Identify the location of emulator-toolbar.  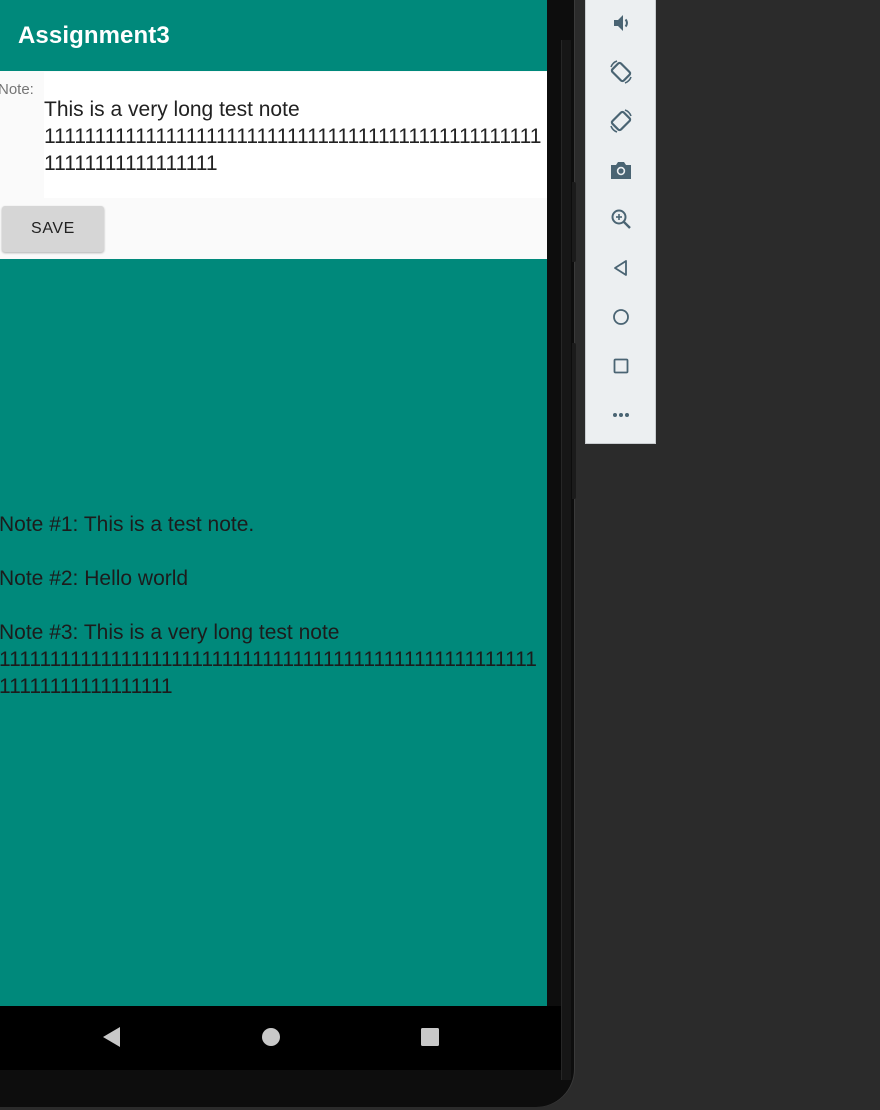
(620, 222).